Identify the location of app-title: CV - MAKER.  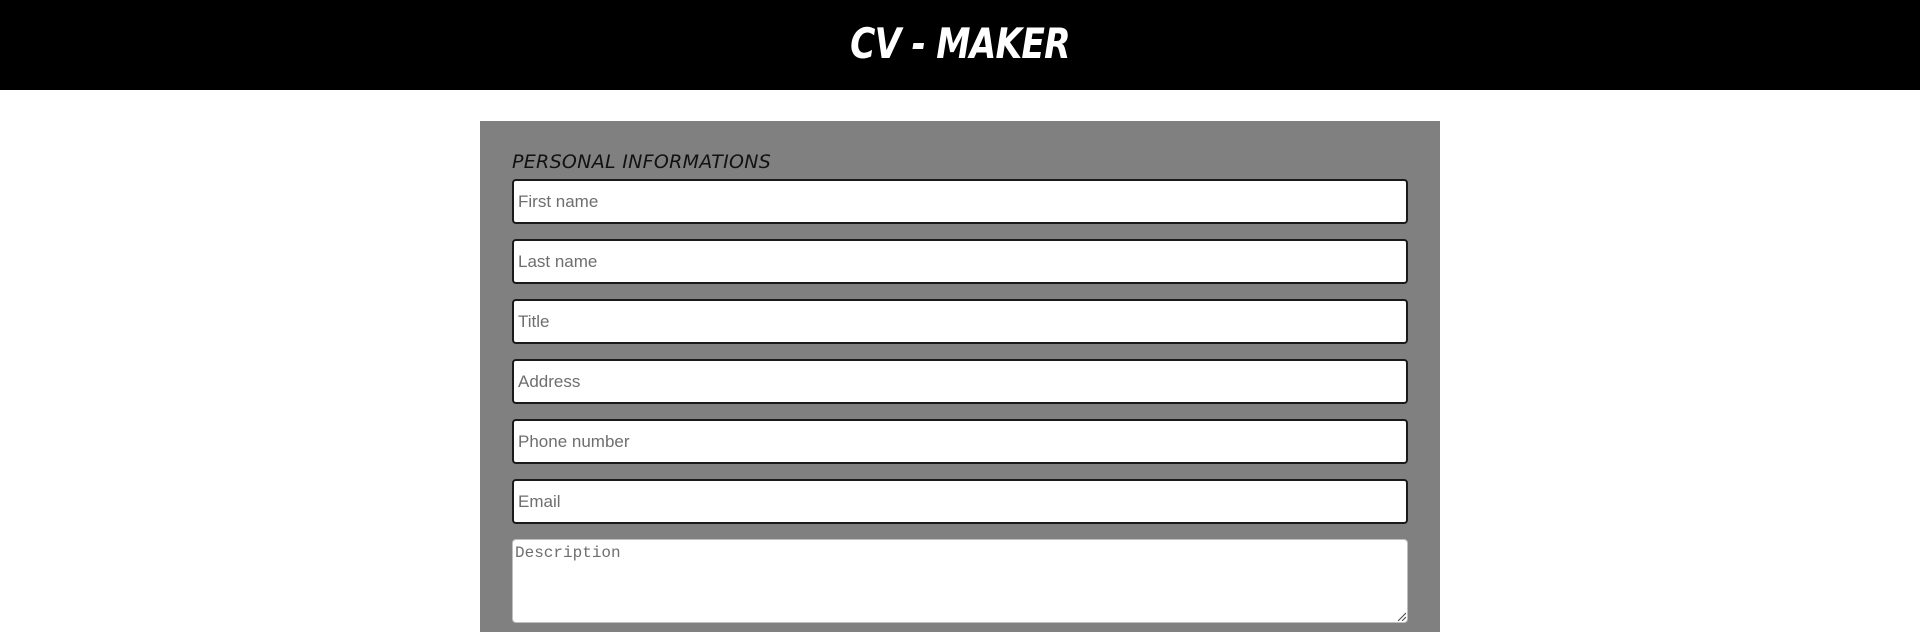
(960, 43).